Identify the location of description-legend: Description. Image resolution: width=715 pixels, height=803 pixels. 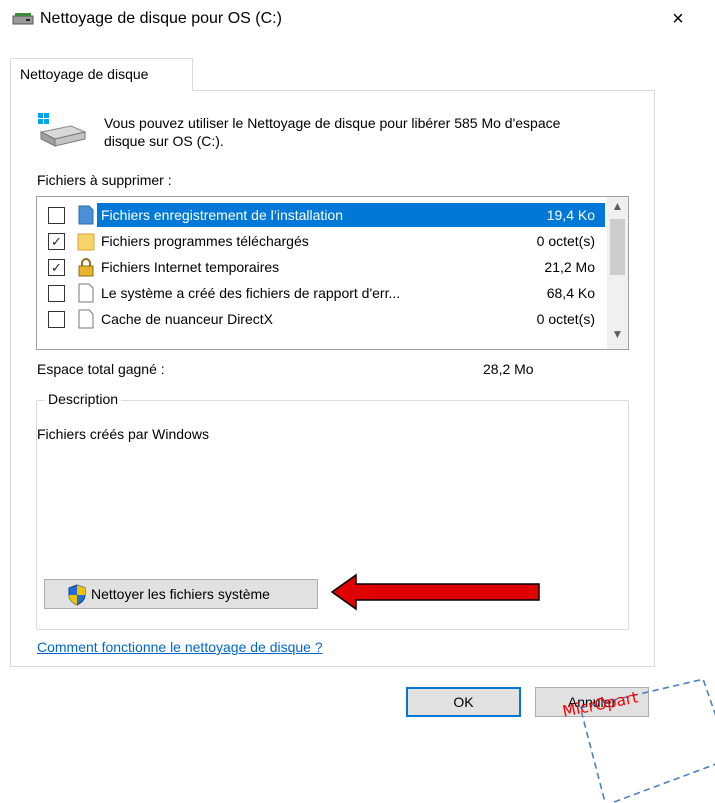
(83, 399).